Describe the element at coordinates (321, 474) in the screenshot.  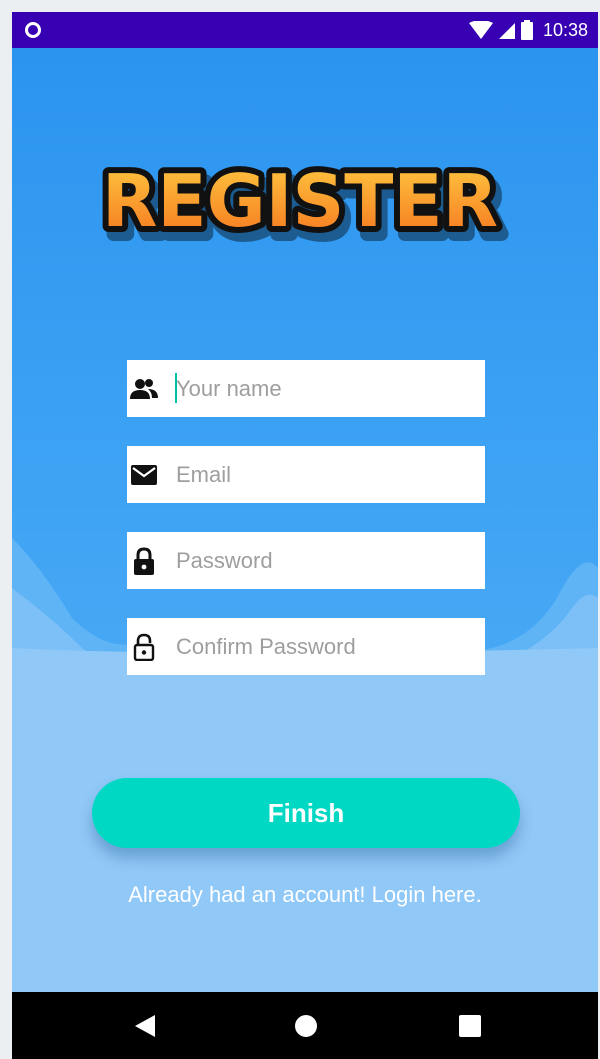
I see `email-input` at that location.